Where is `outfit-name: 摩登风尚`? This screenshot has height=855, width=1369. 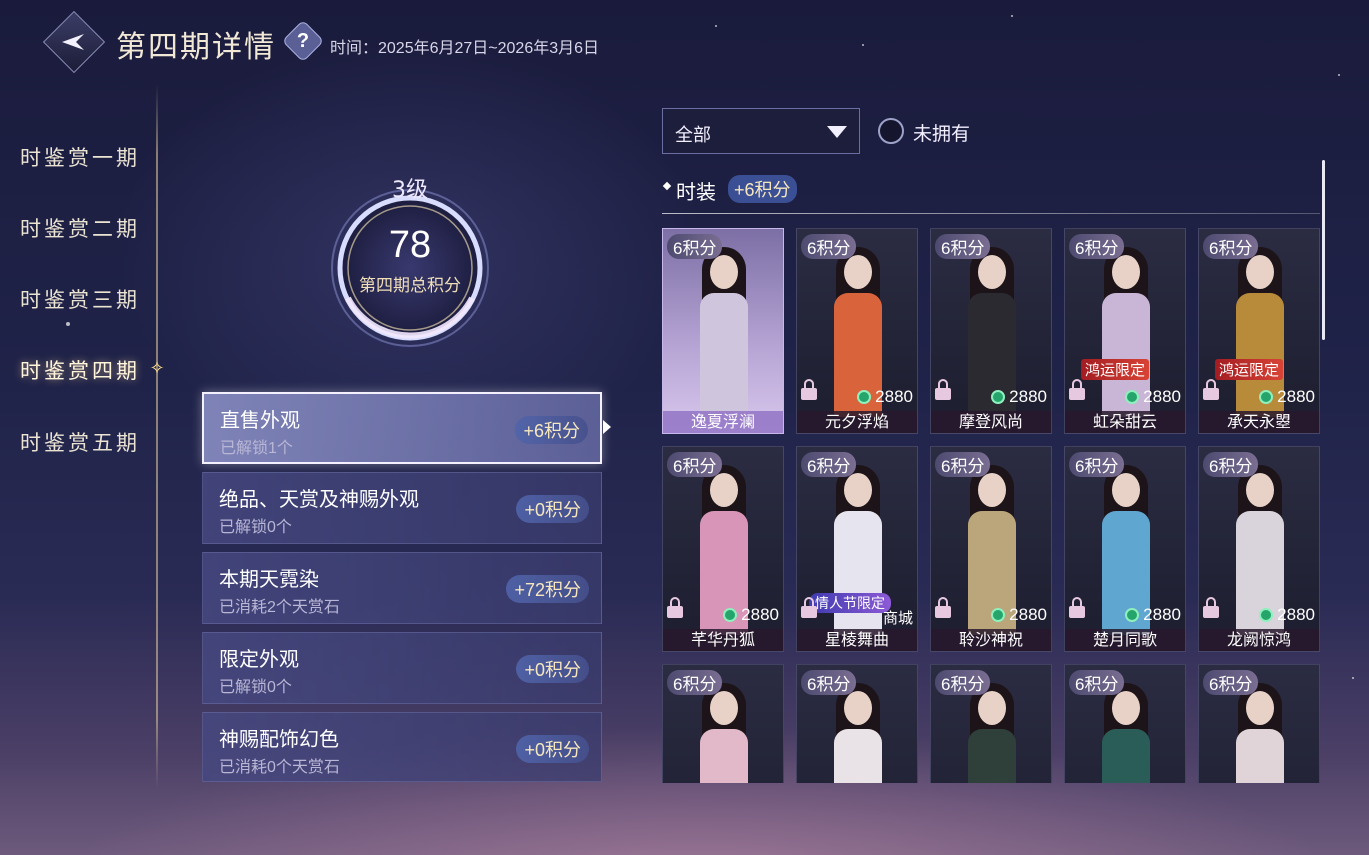 outfit-name: 摩登风尚 is located at coordinates (991, 422).